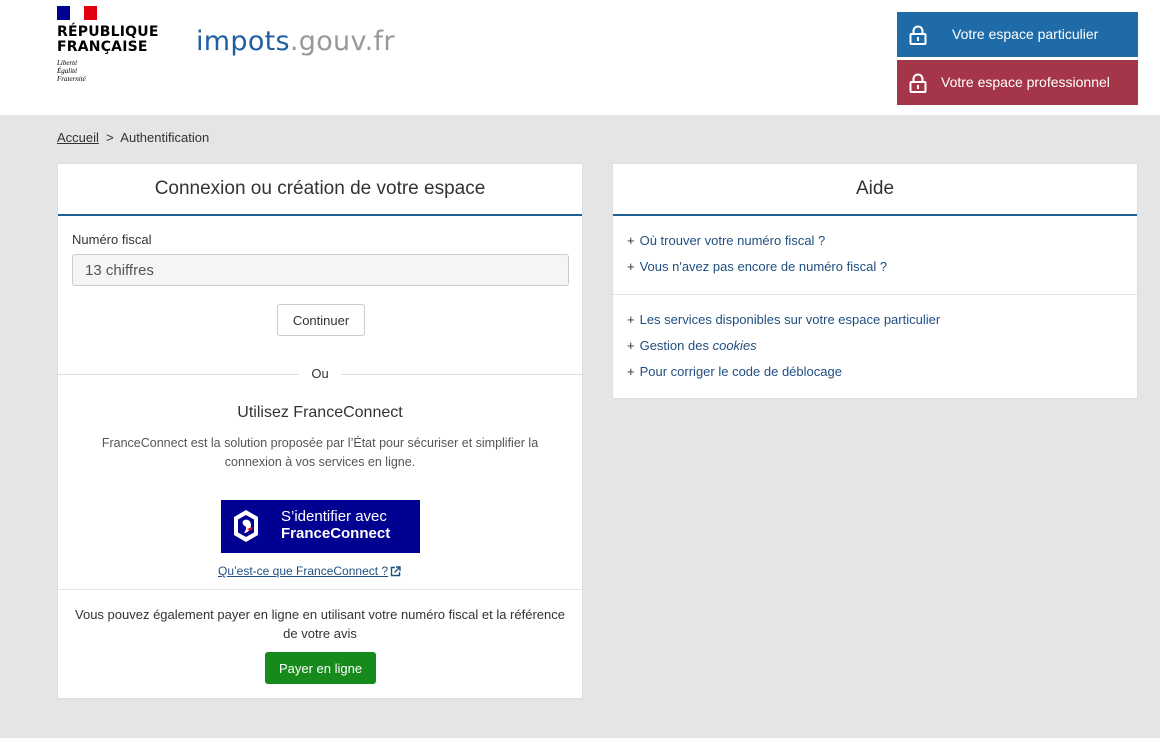  What do you see at coordinates (334, 516) in the screenshot?
I see `franceconnect-button-line1: S’identifier avec` at bounding box center [334, 516].